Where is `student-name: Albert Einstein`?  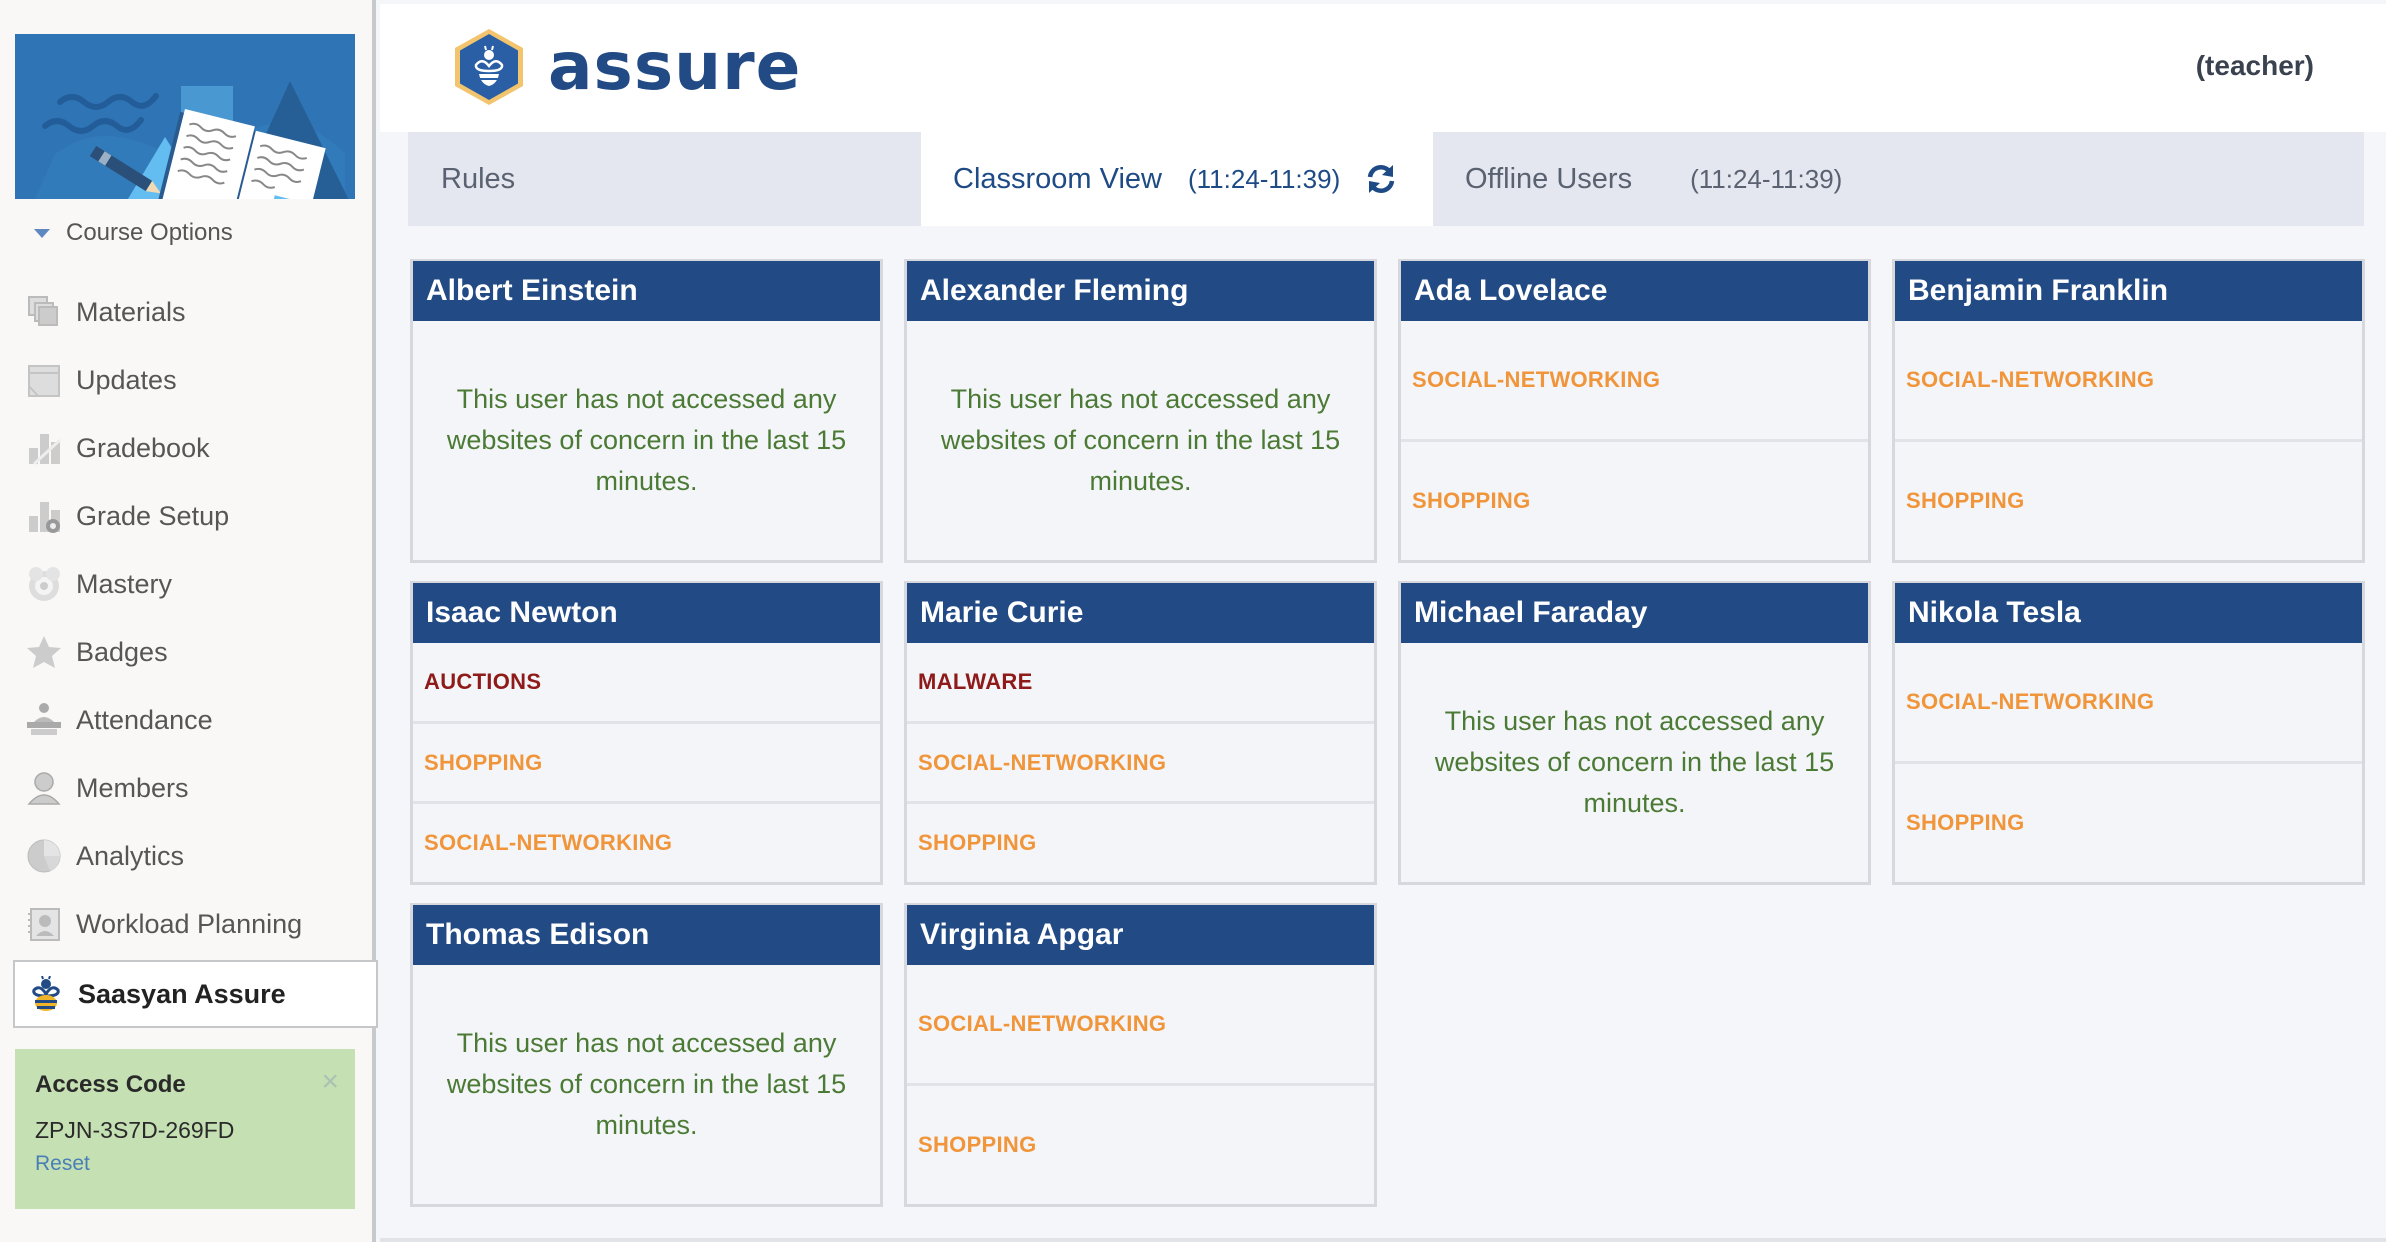 student-name: Albert Einstein is located at coordinates (646, 291).